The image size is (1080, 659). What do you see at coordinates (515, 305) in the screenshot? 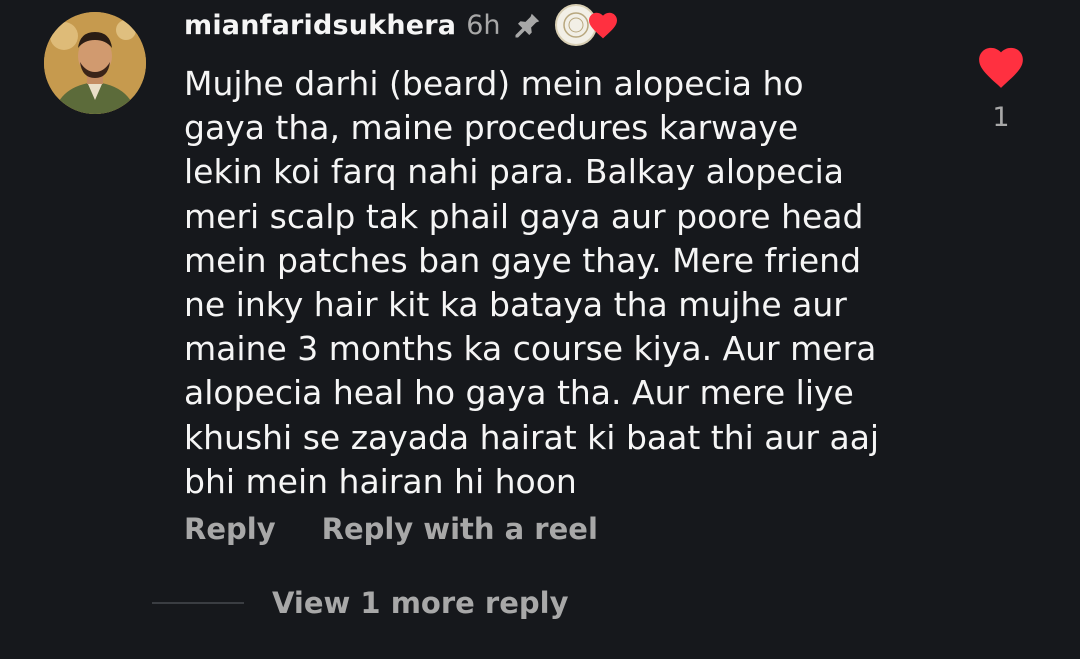
I see `comment-line: ne inky hair kit ka bataya tha mujhe aur` at bounding box center [515, 305].